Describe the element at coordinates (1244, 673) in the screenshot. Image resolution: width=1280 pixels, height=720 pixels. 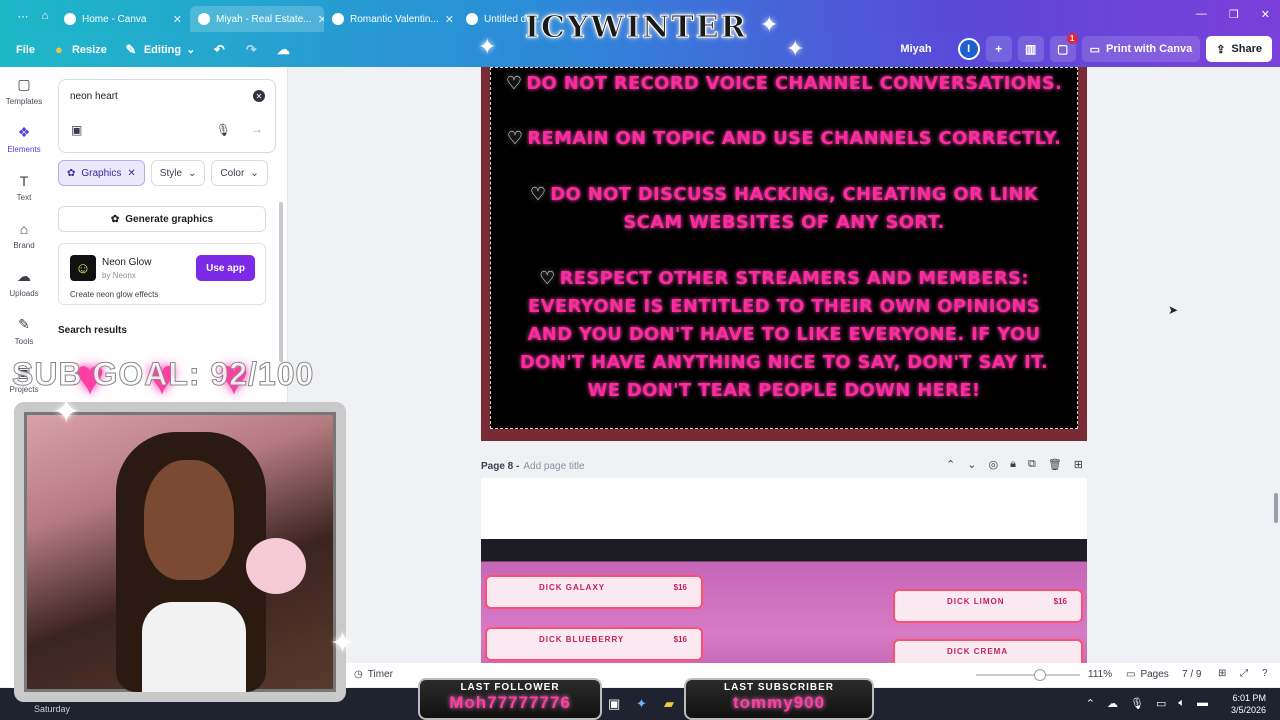
I see `fullscreen-icon: ⤢` at that location.